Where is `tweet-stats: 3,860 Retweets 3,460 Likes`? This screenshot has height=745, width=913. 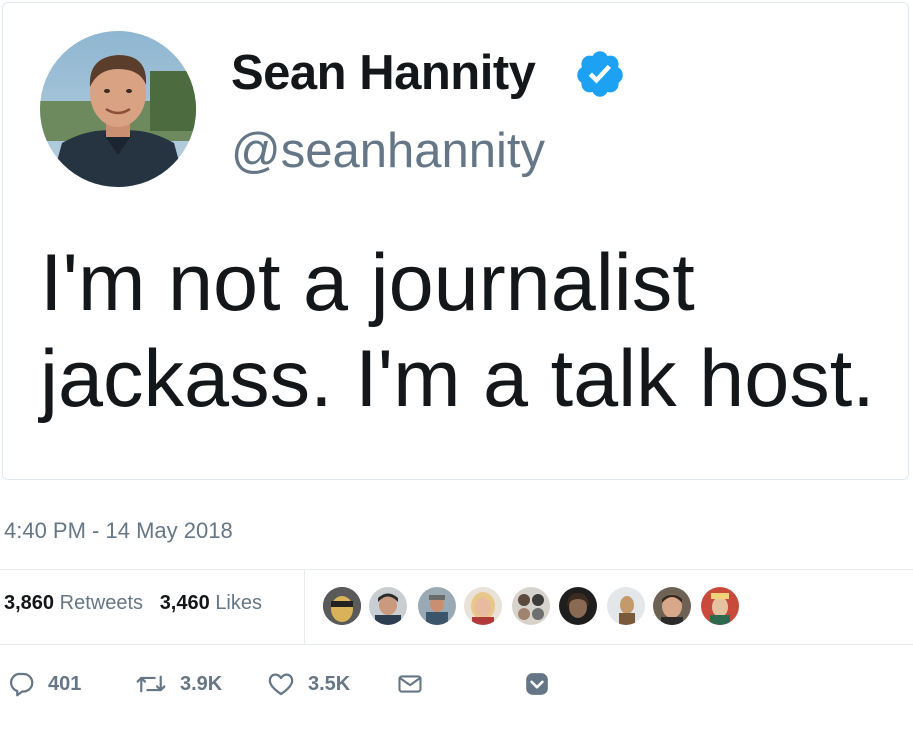
tweet-stats: 3,860 Retweets 3,460 Likes is located at coordinates (133, 603).